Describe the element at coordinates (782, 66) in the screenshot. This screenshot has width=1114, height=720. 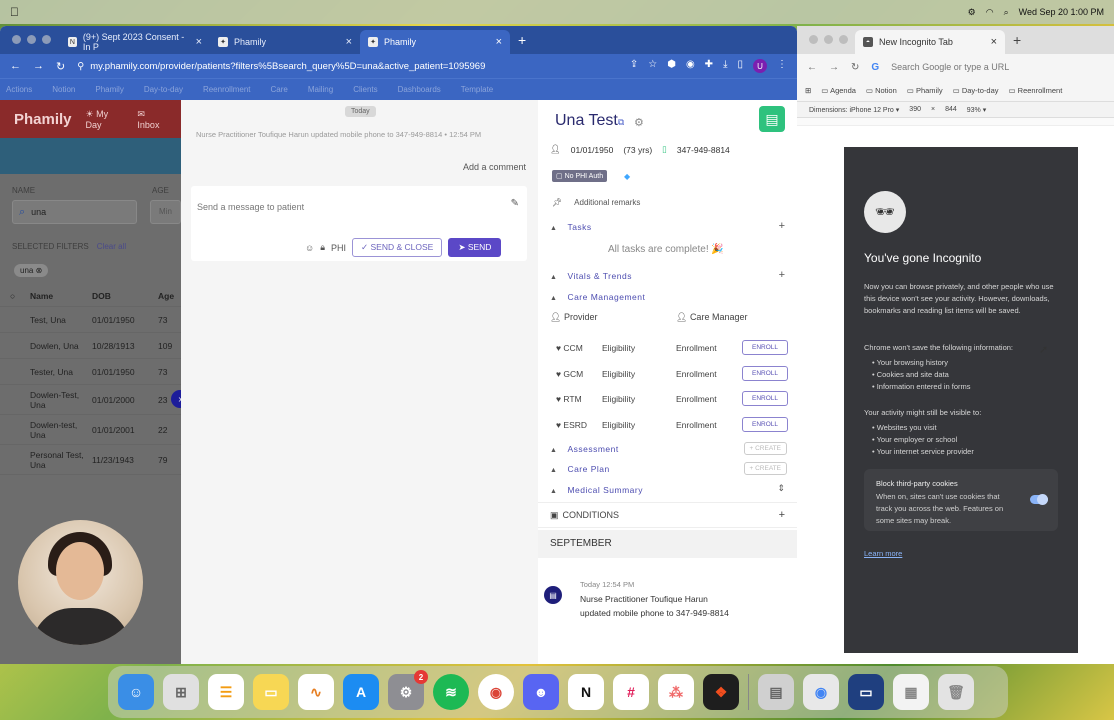
I see `menu-kebab-icon: ⋮` at that location.